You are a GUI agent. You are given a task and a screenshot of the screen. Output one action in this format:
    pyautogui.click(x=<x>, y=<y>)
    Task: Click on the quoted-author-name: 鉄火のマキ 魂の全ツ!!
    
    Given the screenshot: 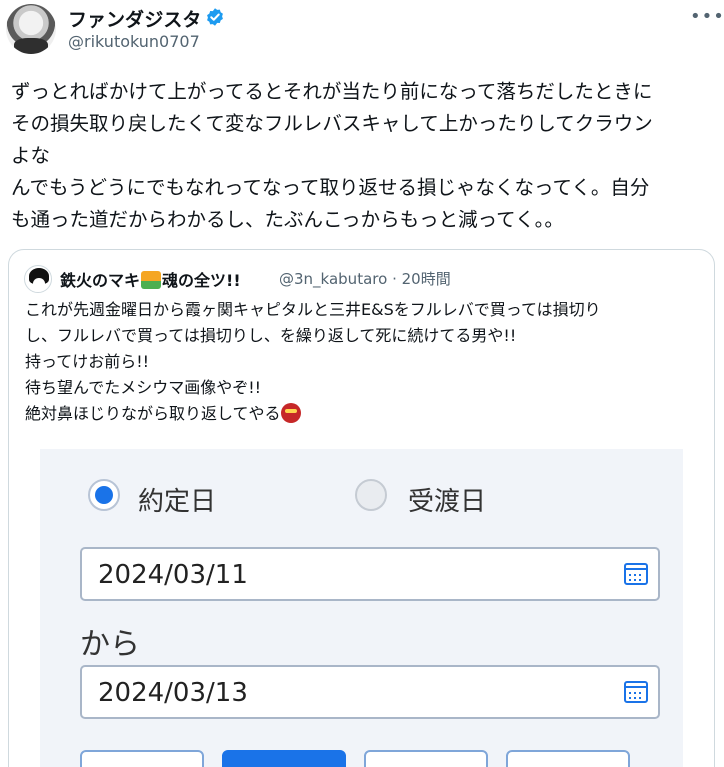 What is the action you would take?
    pyautogui.click(x=150, y=279)
    